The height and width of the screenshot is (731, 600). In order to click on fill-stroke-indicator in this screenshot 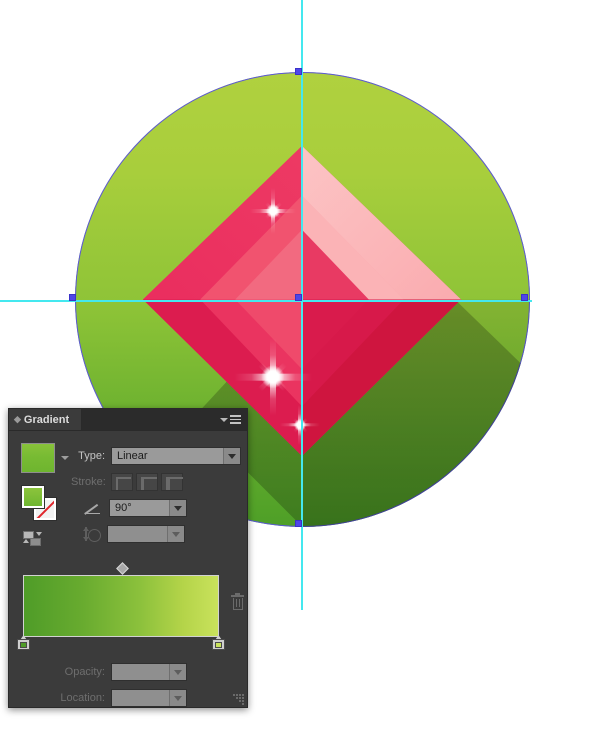, I will do `click(39, 503)`.